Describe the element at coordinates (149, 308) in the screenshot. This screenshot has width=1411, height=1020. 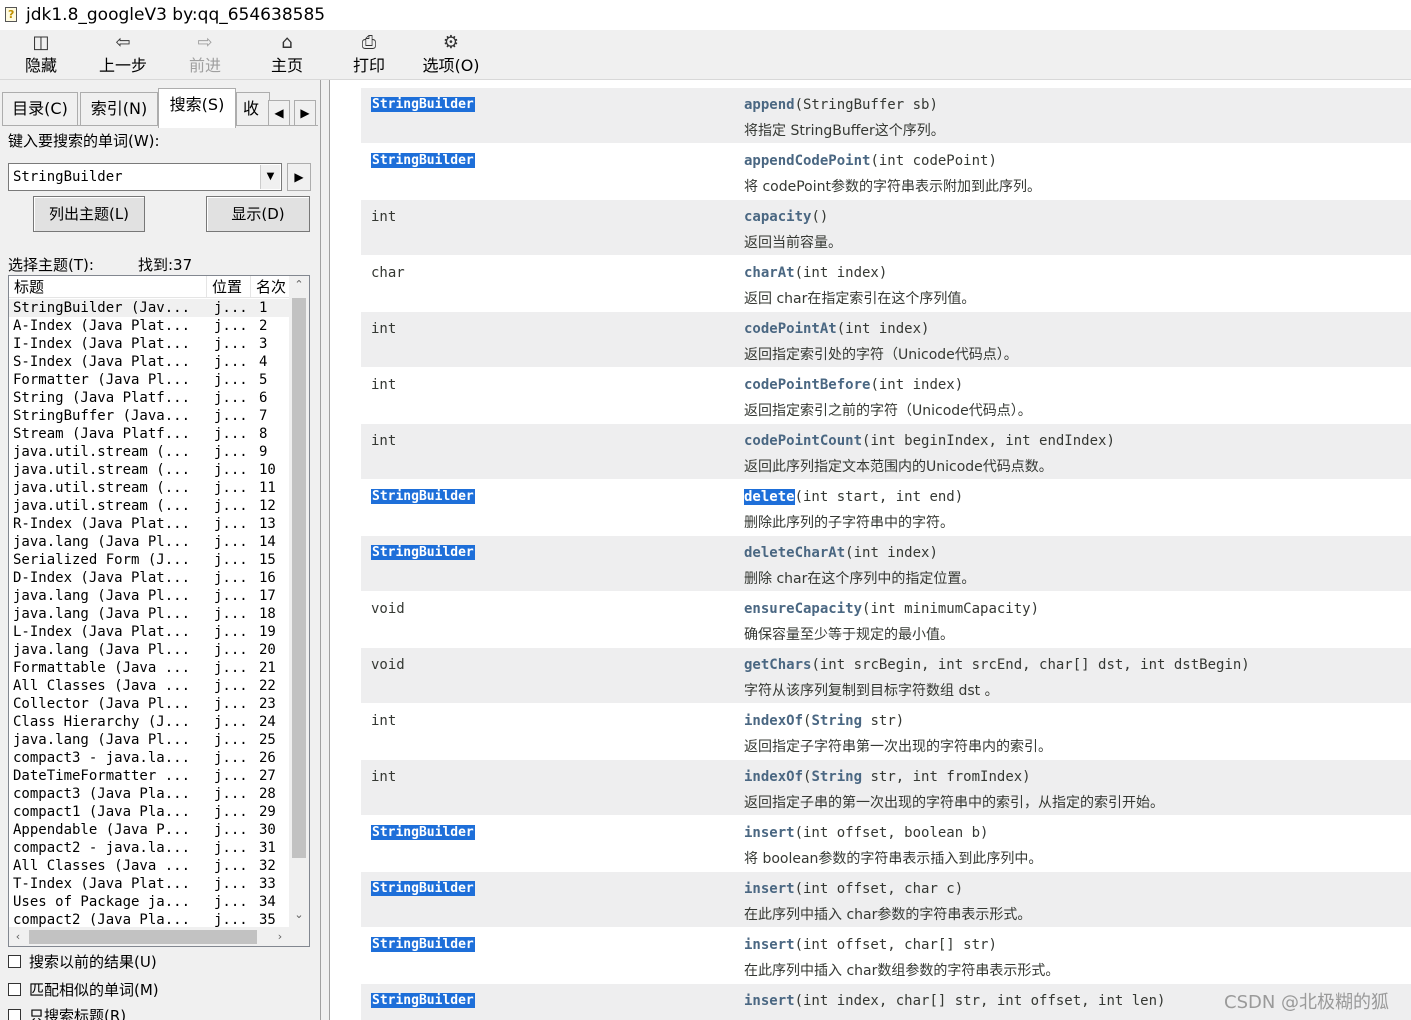
I see `list-item: StringBuilder (Jav... j... 1` at that location.